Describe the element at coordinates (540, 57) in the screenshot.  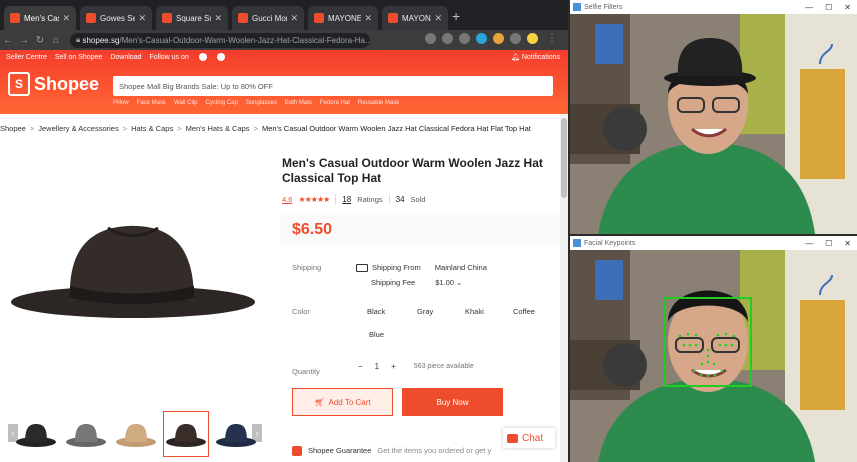
I see `notifications-label: Notifications` at that location.